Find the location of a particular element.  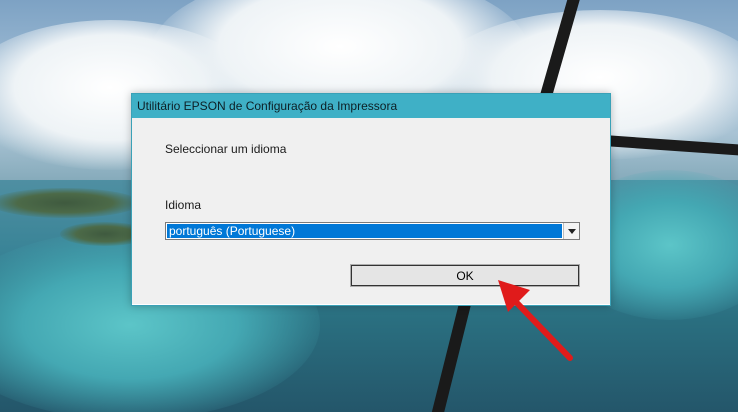

chevron-down-icon is located at coordinates (571, 231).